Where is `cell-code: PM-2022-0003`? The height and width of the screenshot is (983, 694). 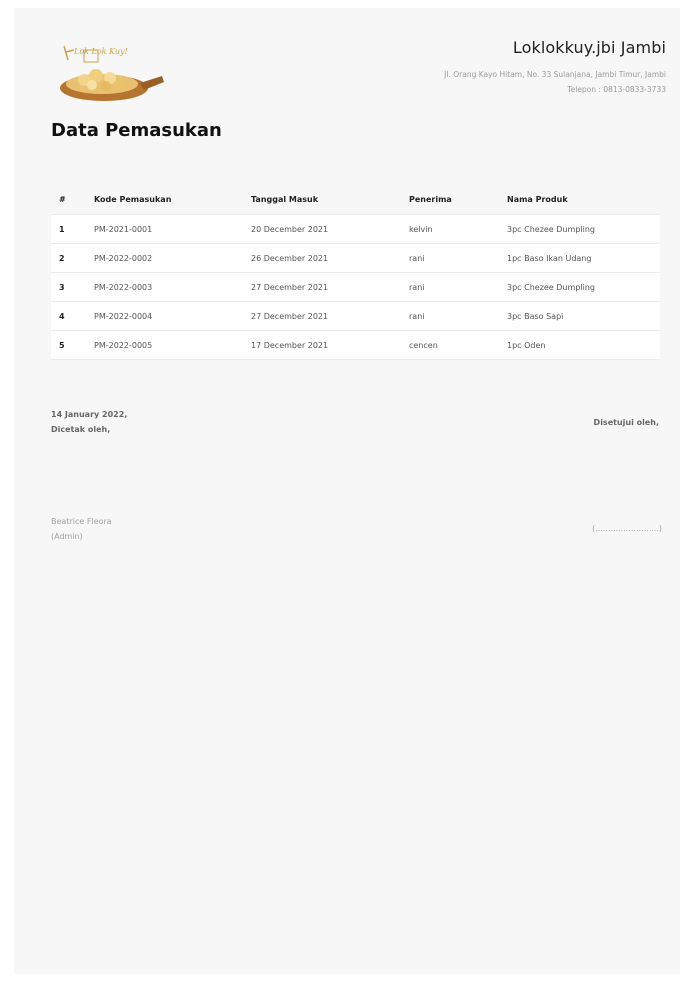
cell-code: PM-2022-0003 is located at coordinates (123, 287).